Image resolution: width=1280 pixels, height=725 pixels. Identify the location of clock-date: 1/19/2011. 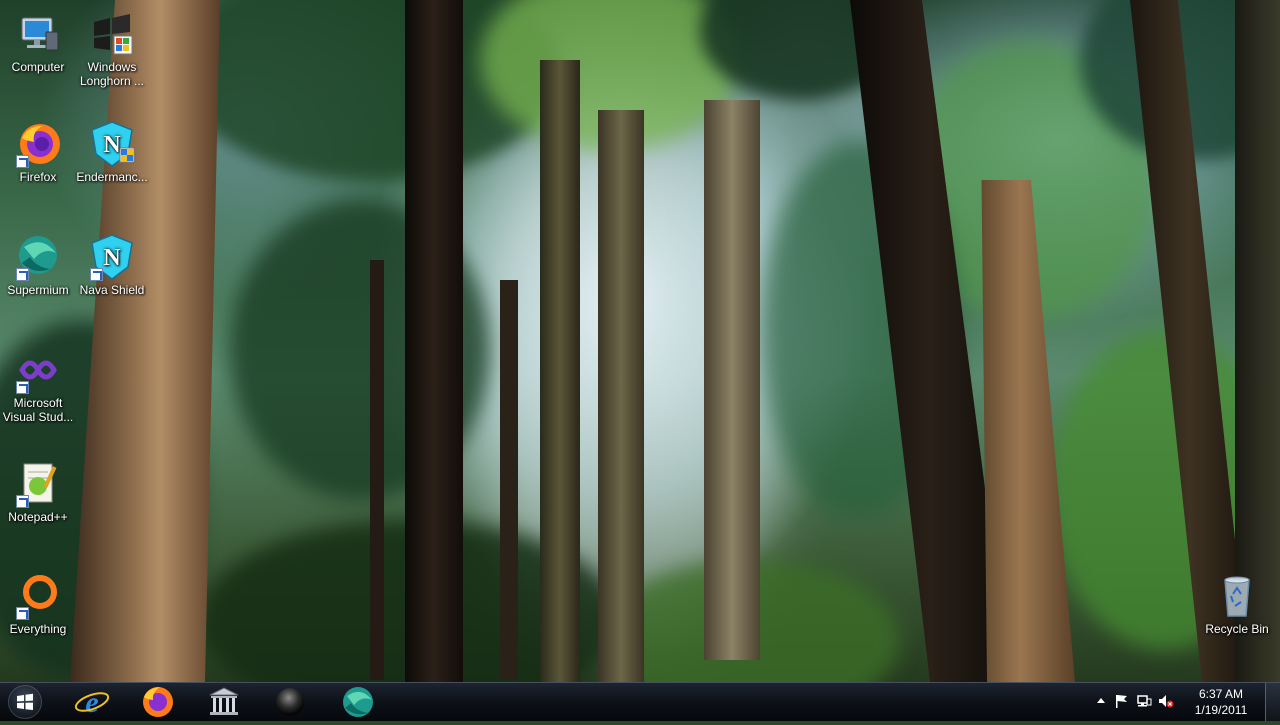
(1221, 710).